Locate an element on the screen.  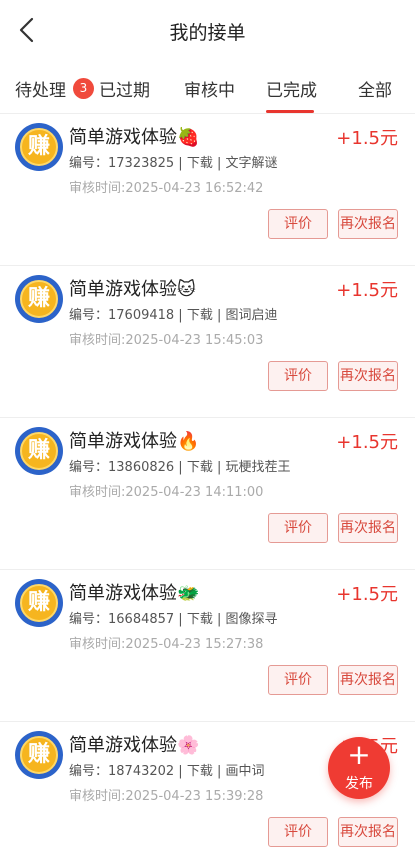
order-meta: 编号：13860826 | 下载 | 玩梗找茬王 is located at coordinates (180, 467).